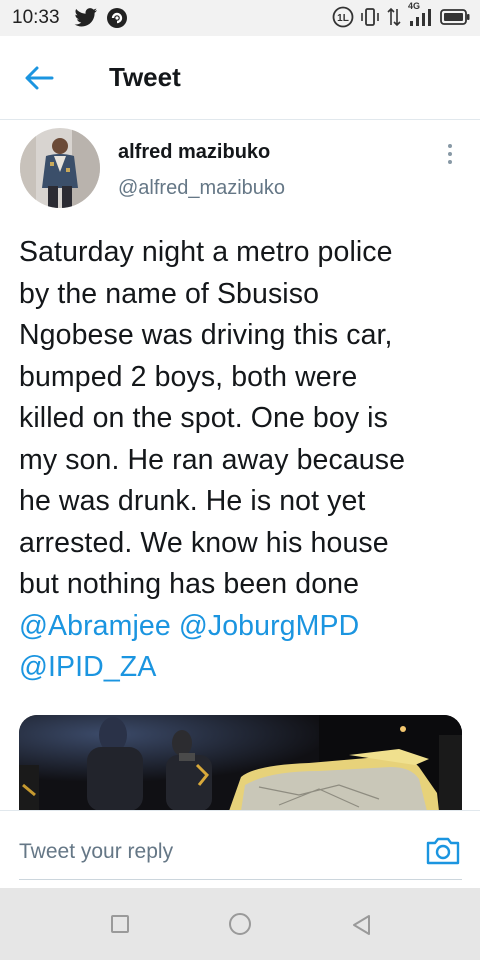 The width and height of the screenshot is (480, 960). What do you see at coordinates (192, 501) in the screenshot?
I see `tweet-line: he was drunk. He is not yet` at bounding box center [192, 501].